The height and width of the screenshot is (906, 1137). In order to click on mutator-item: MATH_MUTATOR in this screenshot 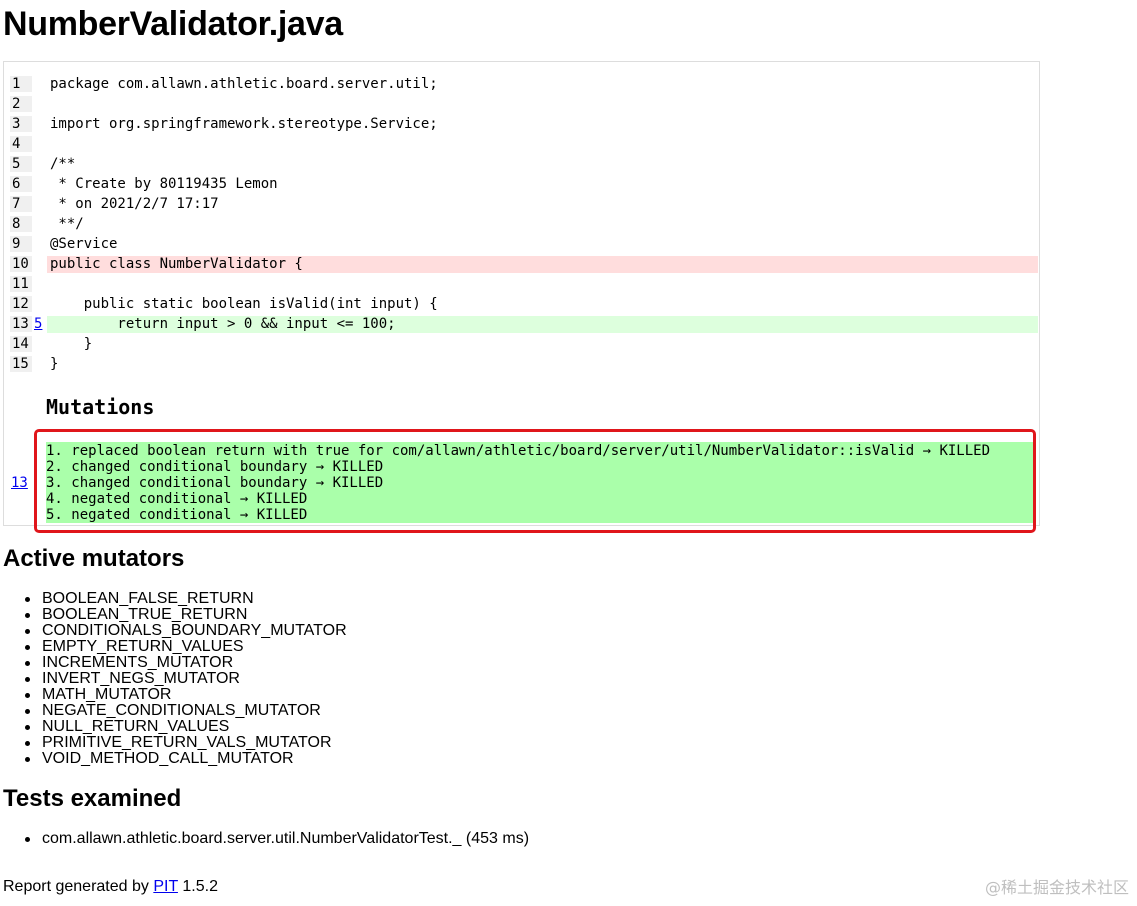, I will do `click(186, 695)`.